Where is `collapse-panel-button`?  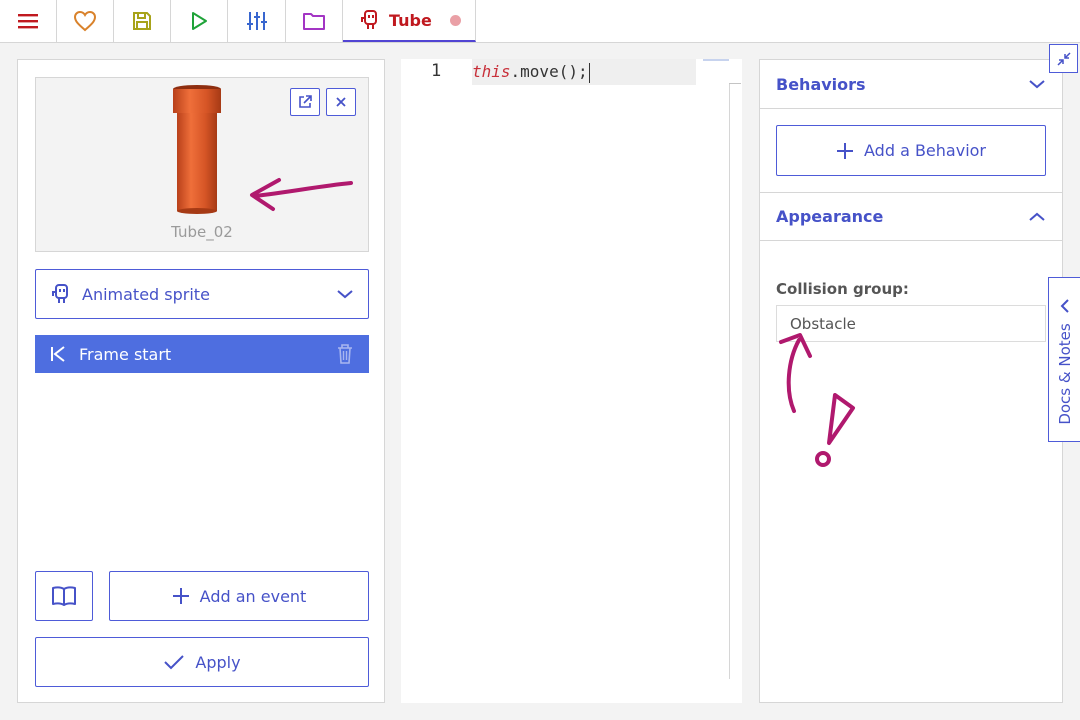
collapse-panel-button is located at coordinates (1063, 58).